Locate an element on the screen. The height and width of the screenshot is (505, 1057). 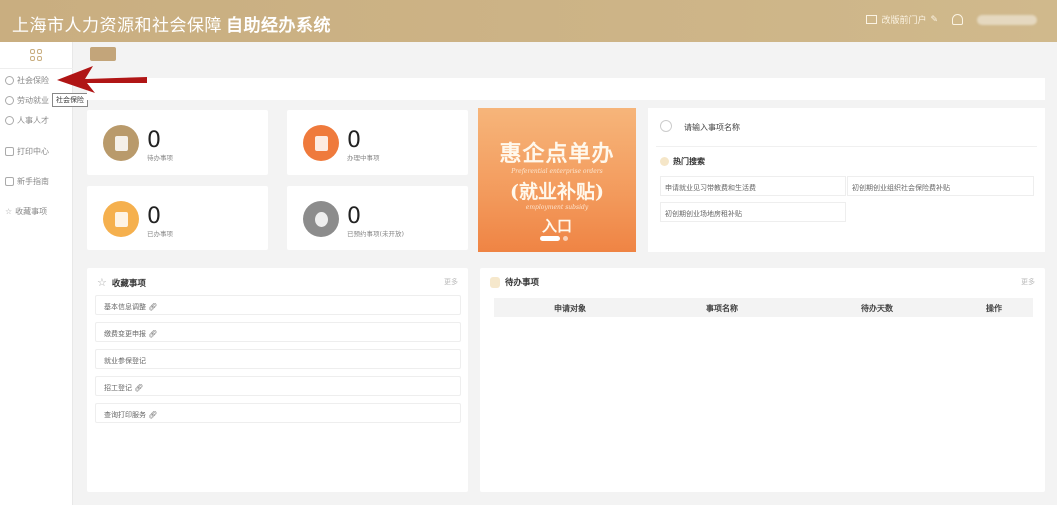
app-header: 上海市人力资源和社会保障 自助经办系统 改版前门户 ✎ is located at coordinates (528, 21).